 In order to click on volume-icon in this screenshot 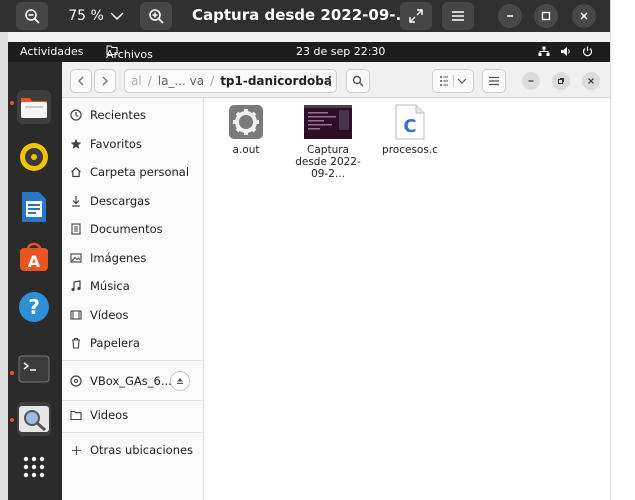, I will do `click(565, 51)`.